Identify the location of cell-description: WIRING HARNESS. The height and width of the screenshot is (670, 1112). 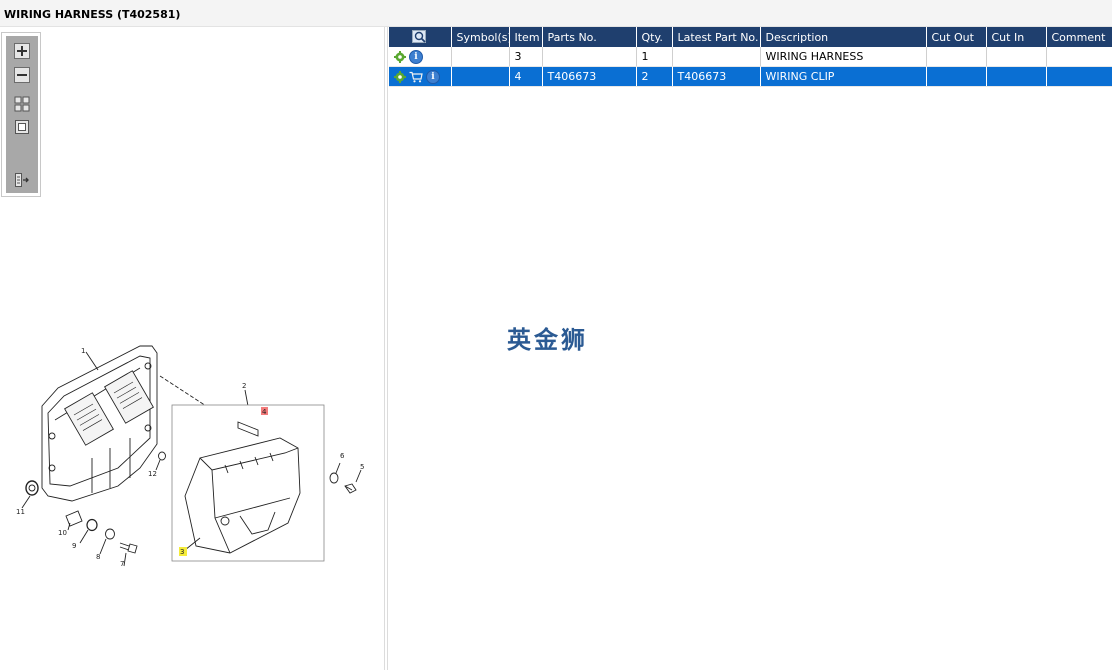
(843, 57).